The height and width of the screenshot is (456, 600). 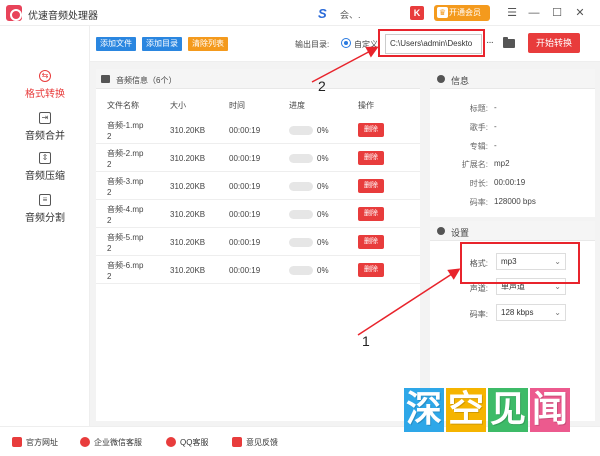 I want to click on info-artist-label: 歌手:, so click(x=478, y=127).